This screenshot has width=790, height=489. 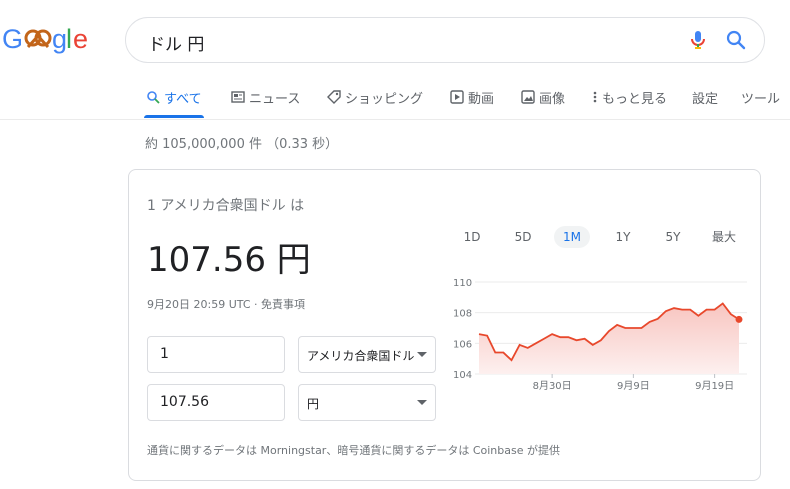 What do you see at coordinates (238, 97) in the screenshot?
I see `news-icon` at bounding box center [238, 97].